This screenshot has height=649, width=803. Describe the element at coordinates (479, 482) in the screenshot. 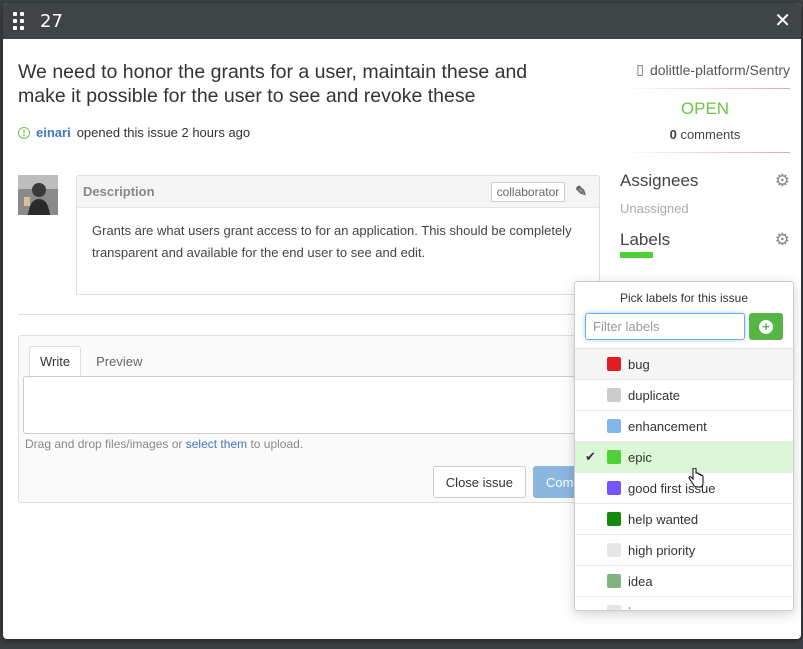

I see `close-issue-button: Close issue` at that location.